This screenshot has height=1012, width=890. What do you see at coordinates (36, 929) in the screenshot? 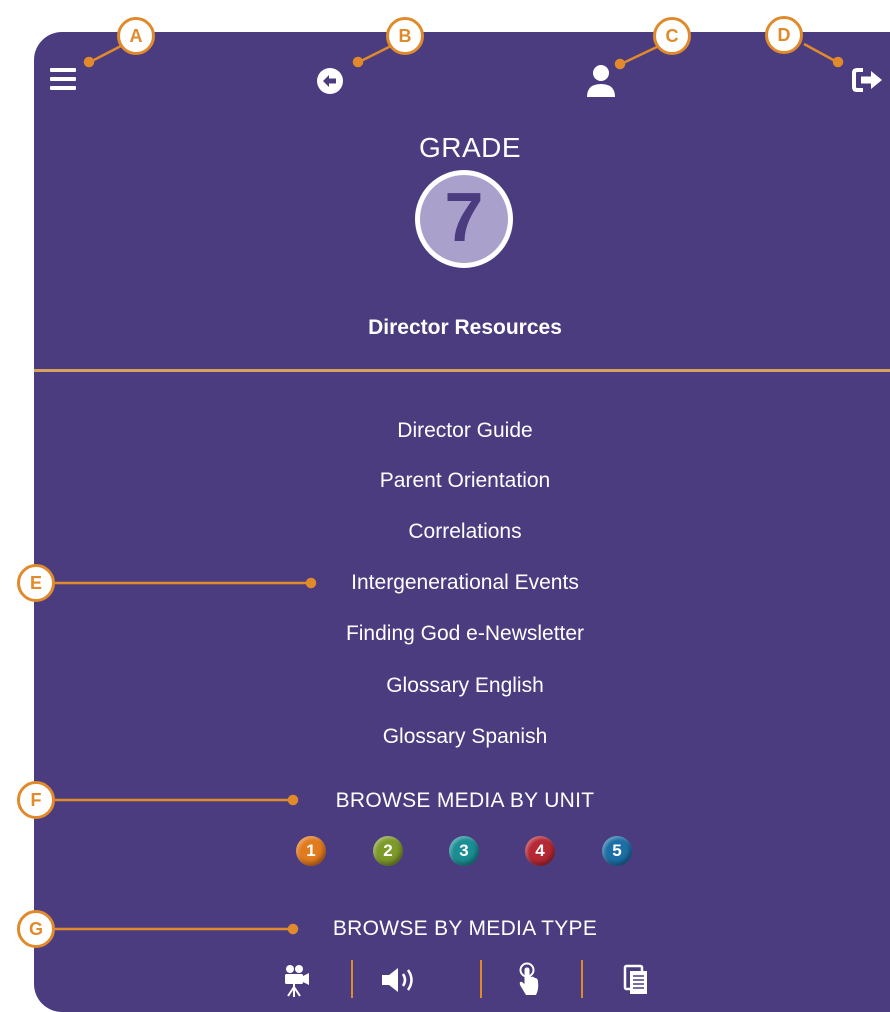
I see `callout-g: G` at bounding box center [36, 929].